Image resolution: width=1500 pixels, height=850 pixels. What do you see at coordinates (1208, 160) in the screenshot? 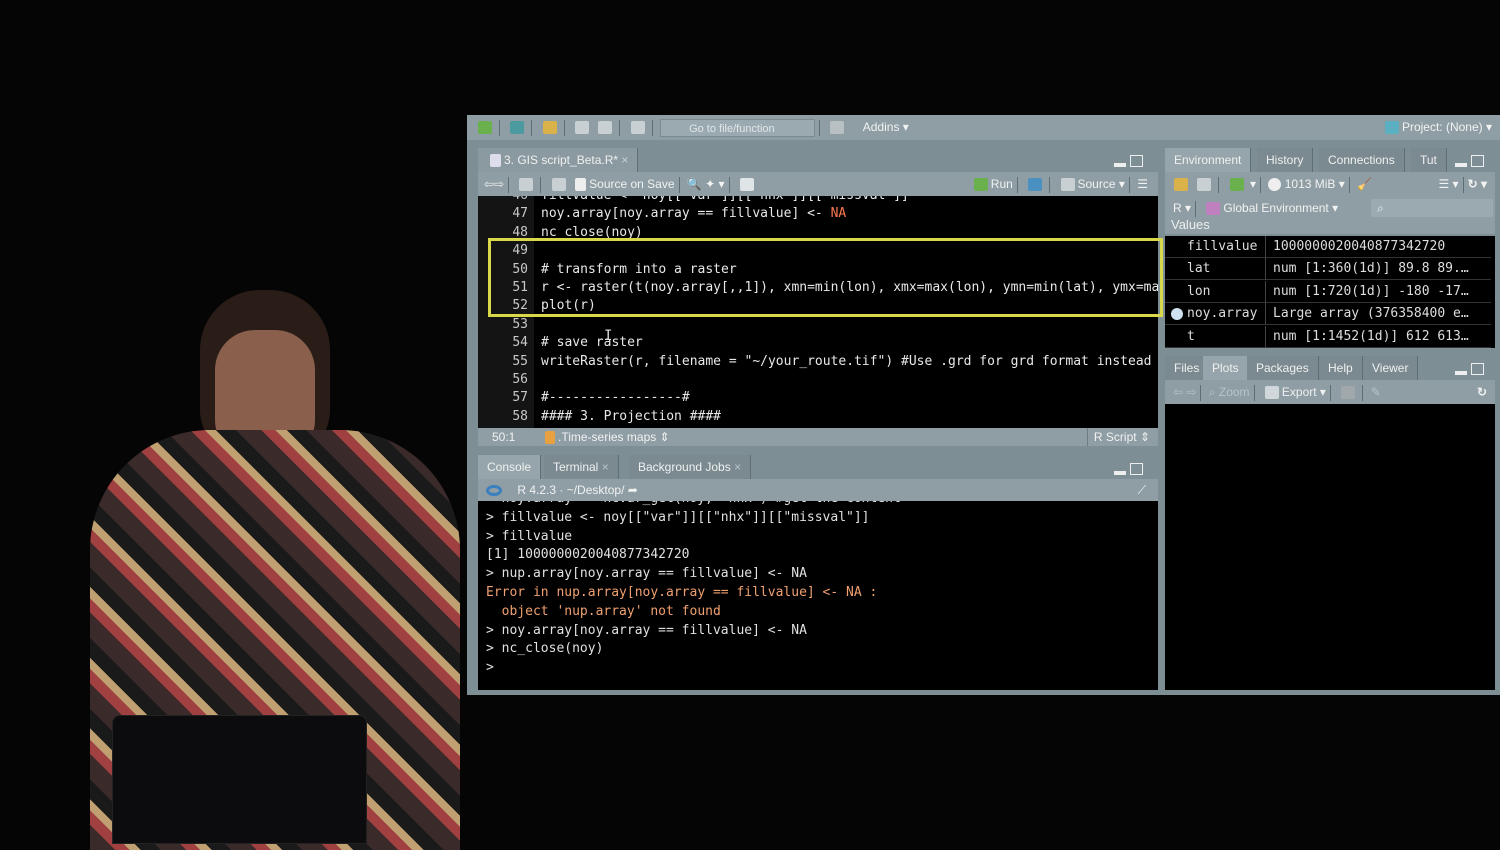
I see `tab-environment: Environment` at bounding box center [1208, 160].